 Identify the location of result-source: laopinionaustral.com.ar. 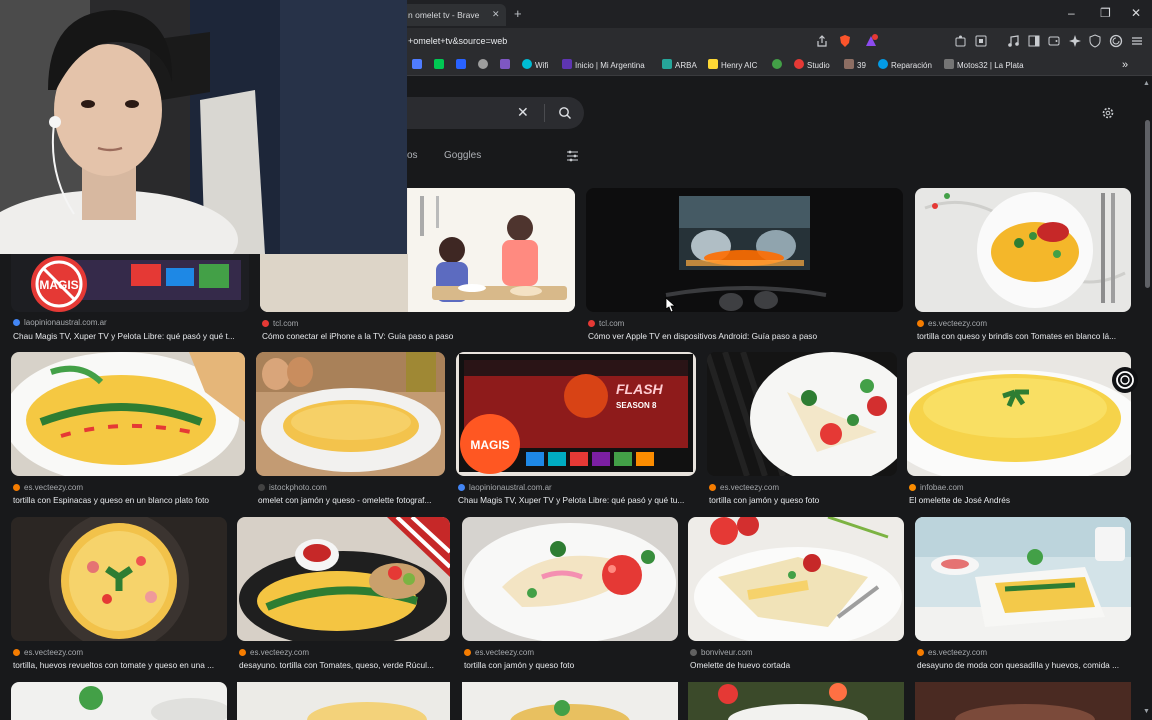
(60, 322).